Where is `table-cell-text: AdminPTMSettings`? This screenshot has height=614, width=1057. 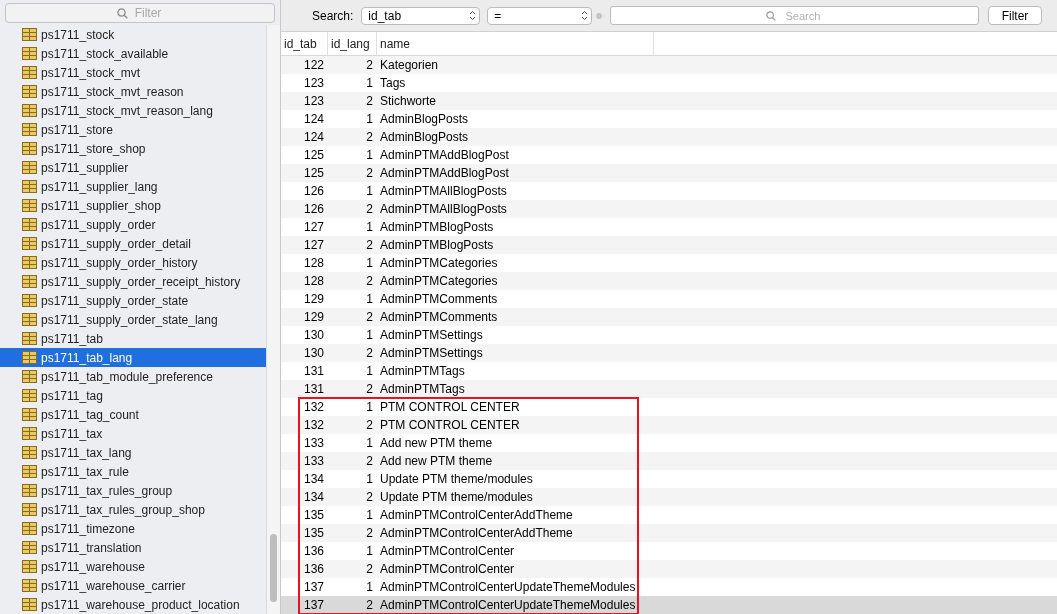
table-cell-text: AdminPTMSettings is located at coordinates (431, 353).